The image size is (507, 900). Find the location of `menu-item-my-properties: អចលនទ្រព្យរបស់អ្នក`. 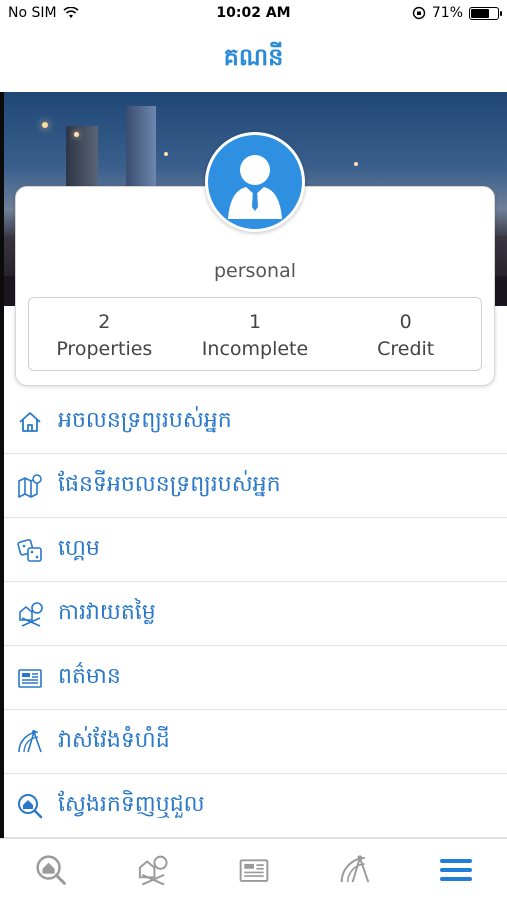

menu-item-my-properties: អចលនទ្រព្យរបស់អ្នក is located at coordinates (255, 422).